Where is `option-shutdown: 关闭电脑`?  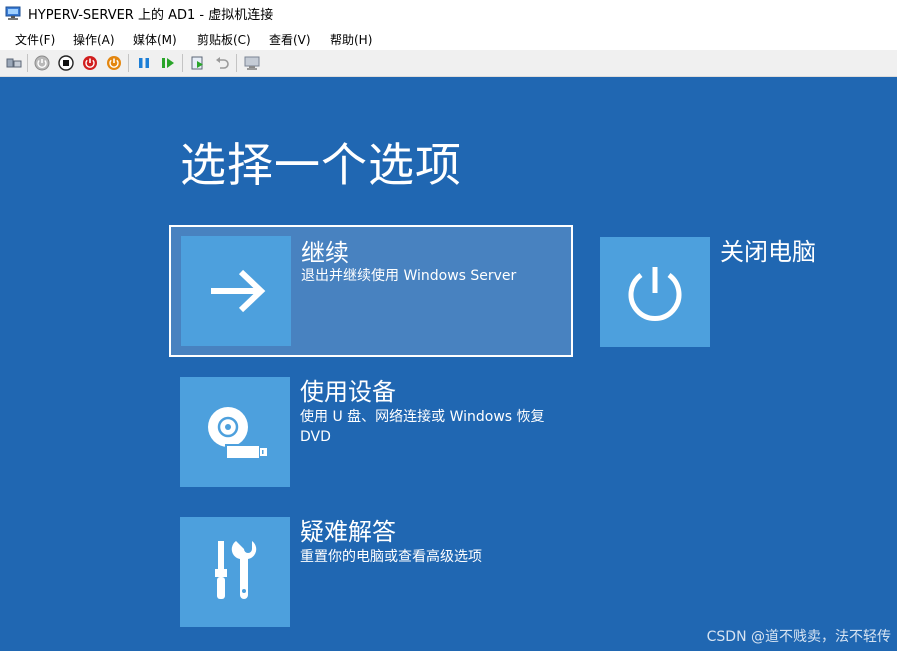 option-shutdown: 关闭电脑 is located at coordinates (725, 292).